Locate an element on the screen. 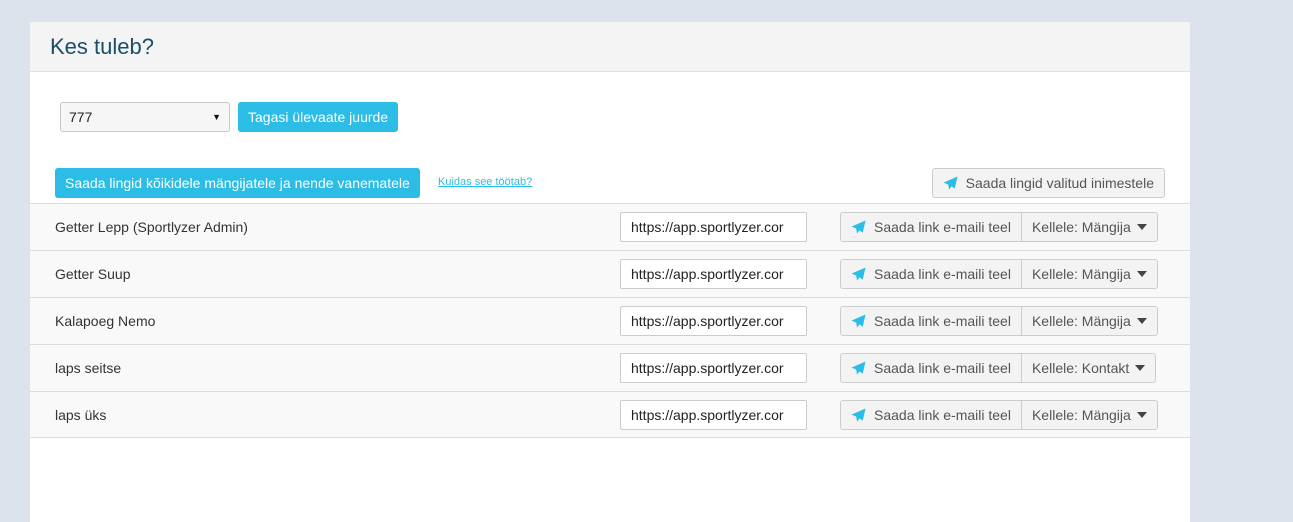 The image size is (1293, 522). send-selected-label: Saada lingid valitud inimestele is located at coordinates (1059, 183).